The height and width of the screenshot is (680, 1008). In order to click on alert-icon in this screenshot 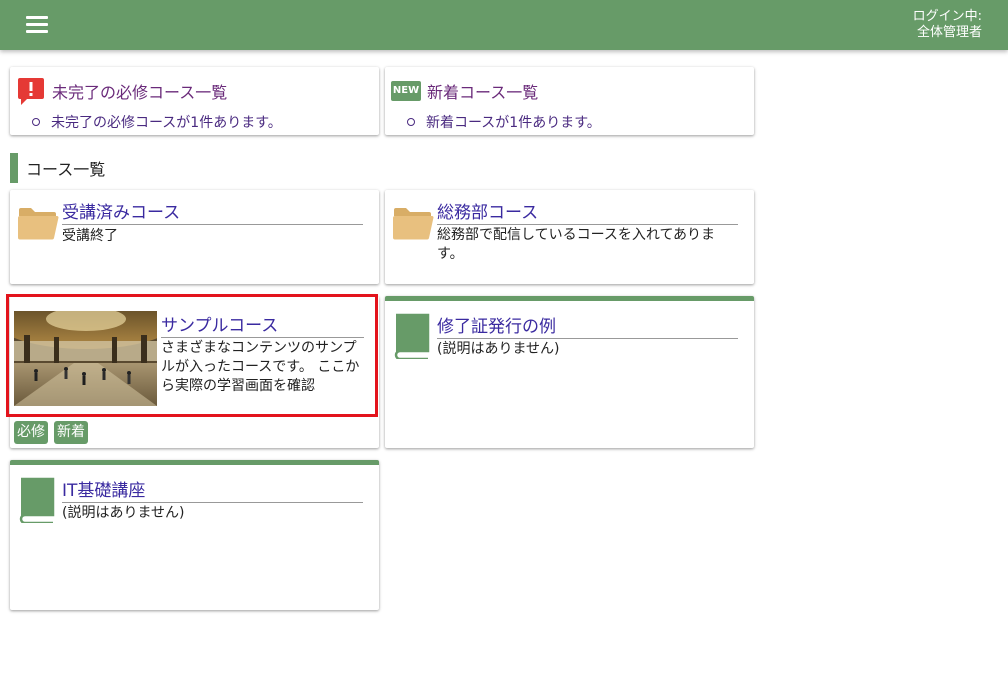, I will do `click(31, 91)`.